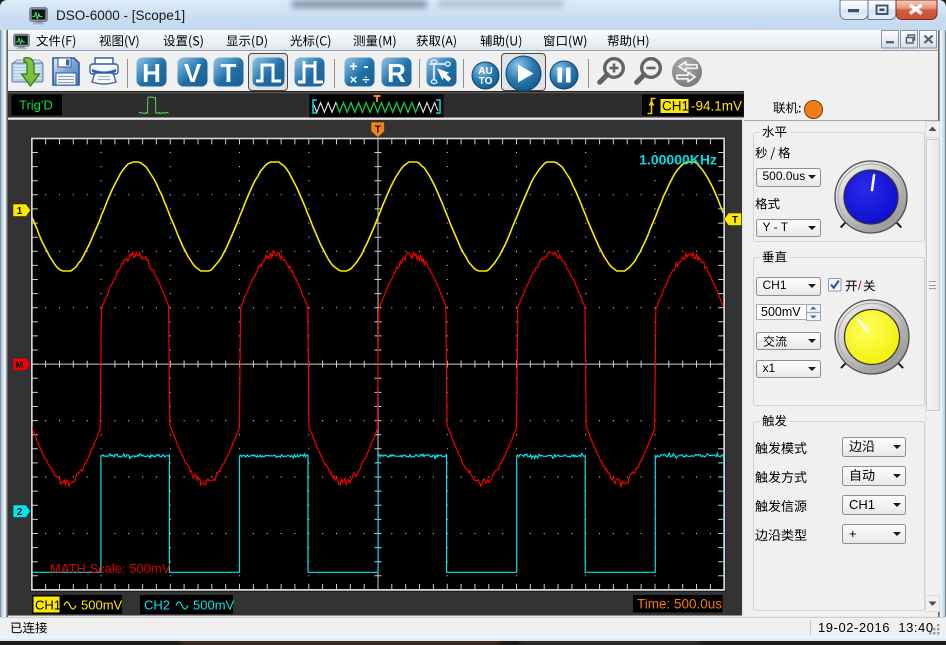 Image resolution: width=946 pixels, height=645 pixels. Describe the element at coordinates (679, 604) in the screenshot. I see `svg-text: Time: 500.0us` at that location.